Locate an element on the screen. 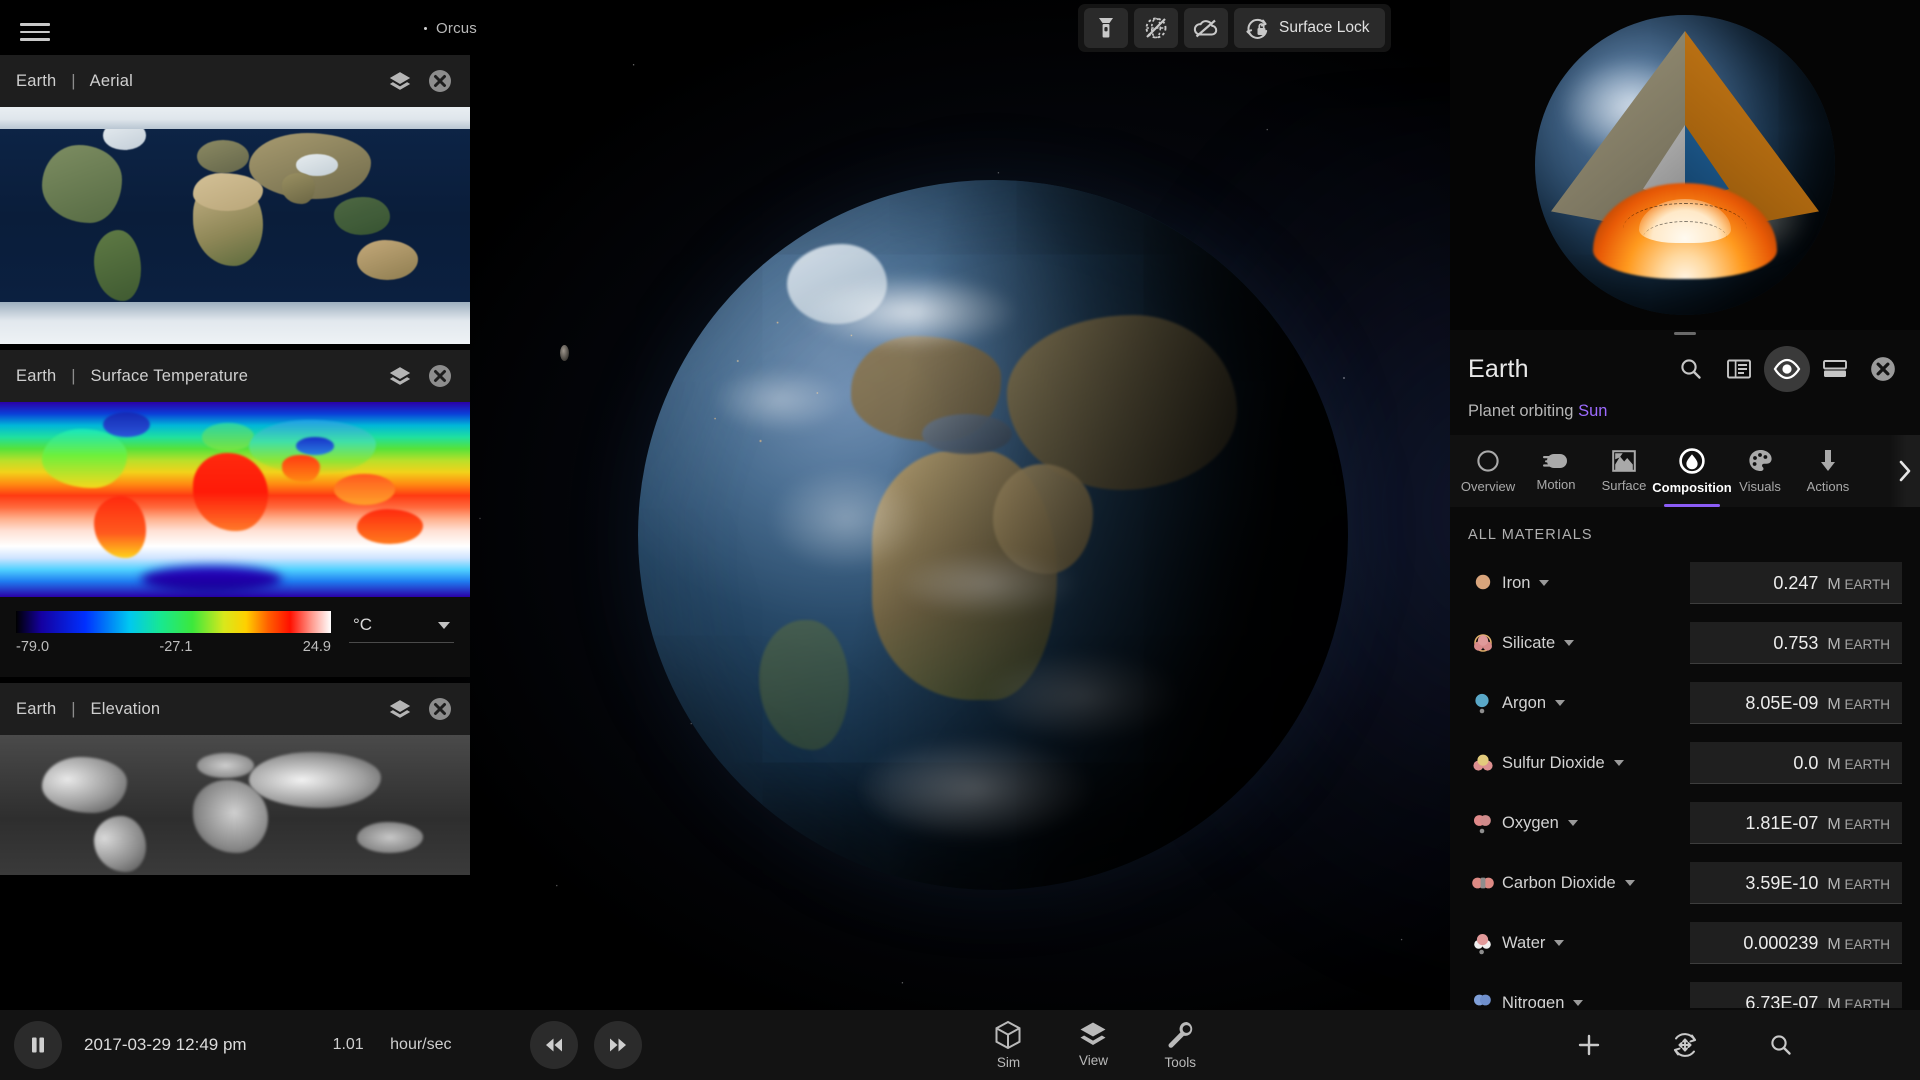 This screenshot has width=1920, height=1080. object-label-orcus: Orcus is located at coordinates (450, 28).